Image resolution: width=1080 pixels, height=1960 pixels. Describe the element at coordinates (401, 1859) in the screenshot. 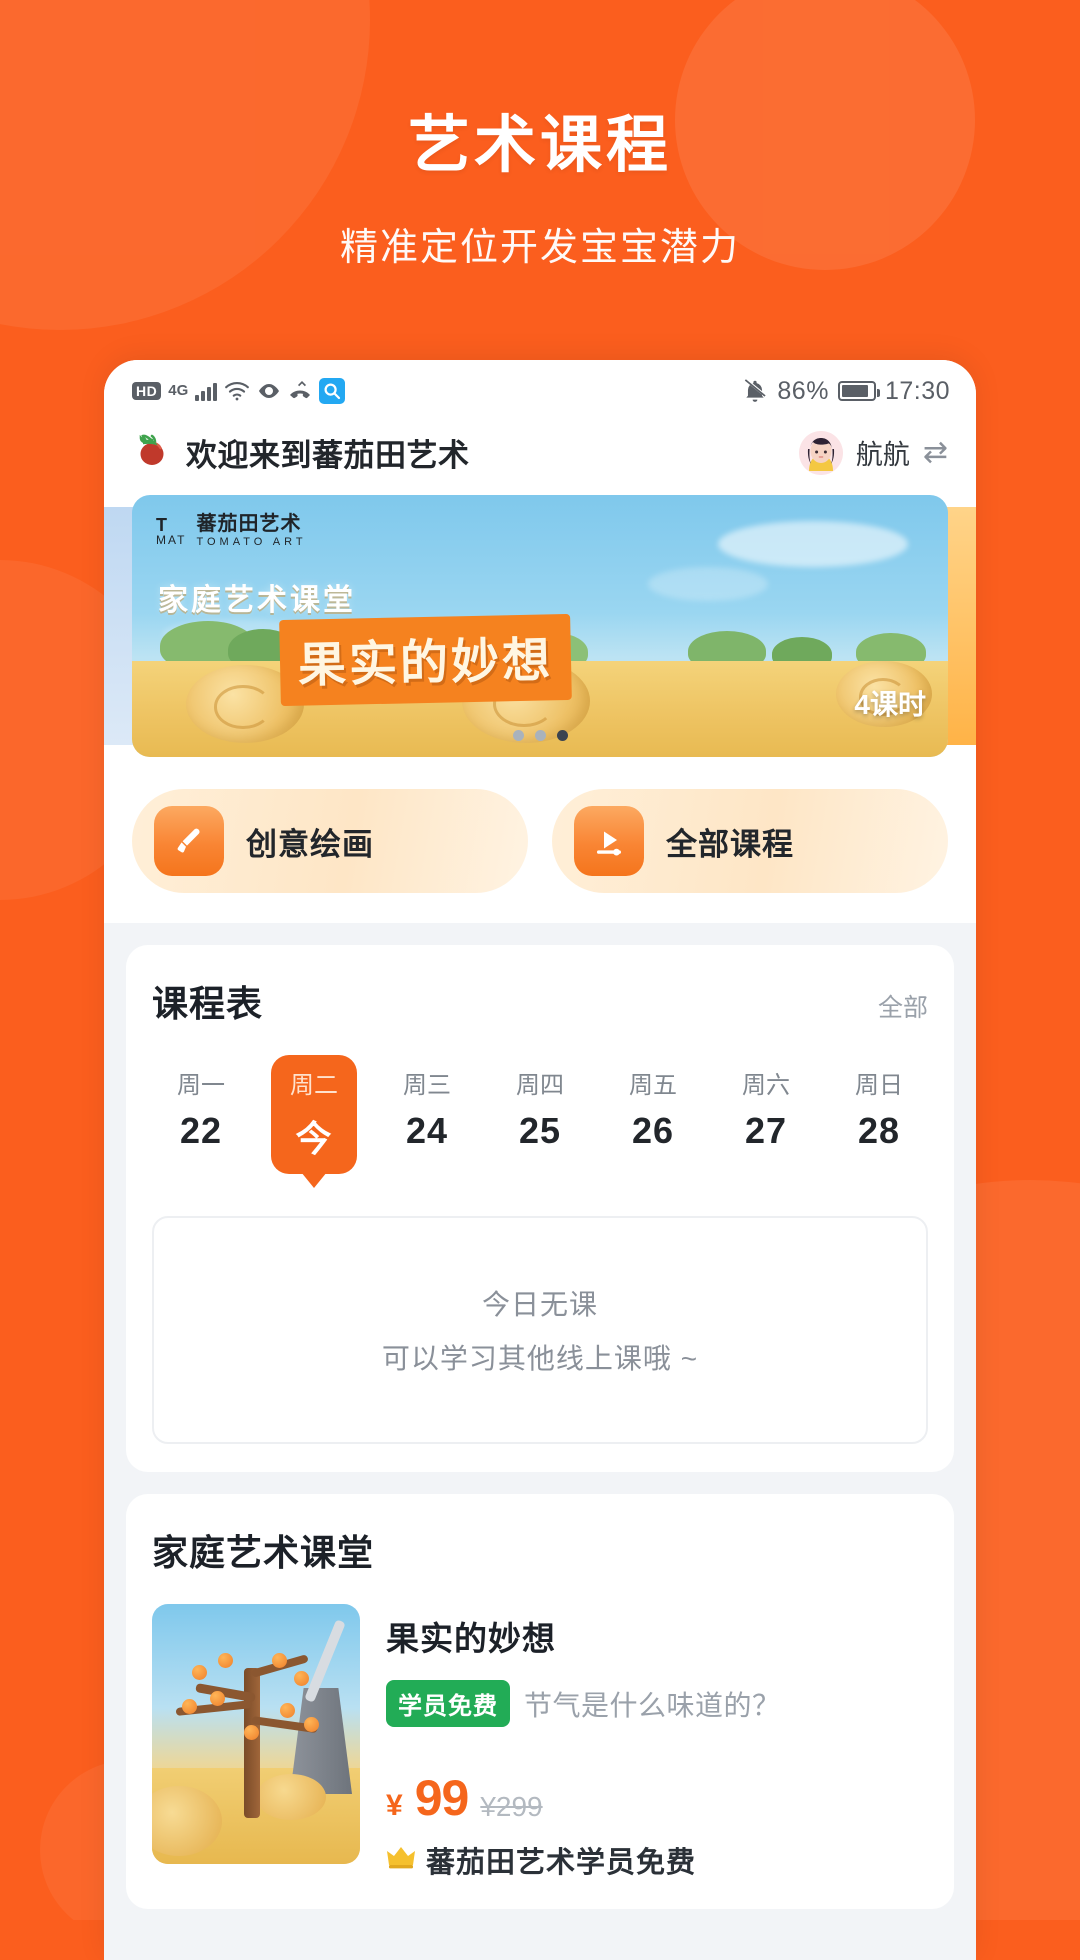

I see `crown-icon` at that location.